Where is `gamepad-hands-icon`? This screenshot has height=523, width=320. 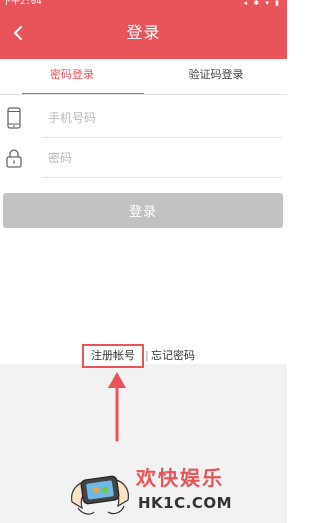 gamepad-hands-icon is located at coordinates (100, 495).